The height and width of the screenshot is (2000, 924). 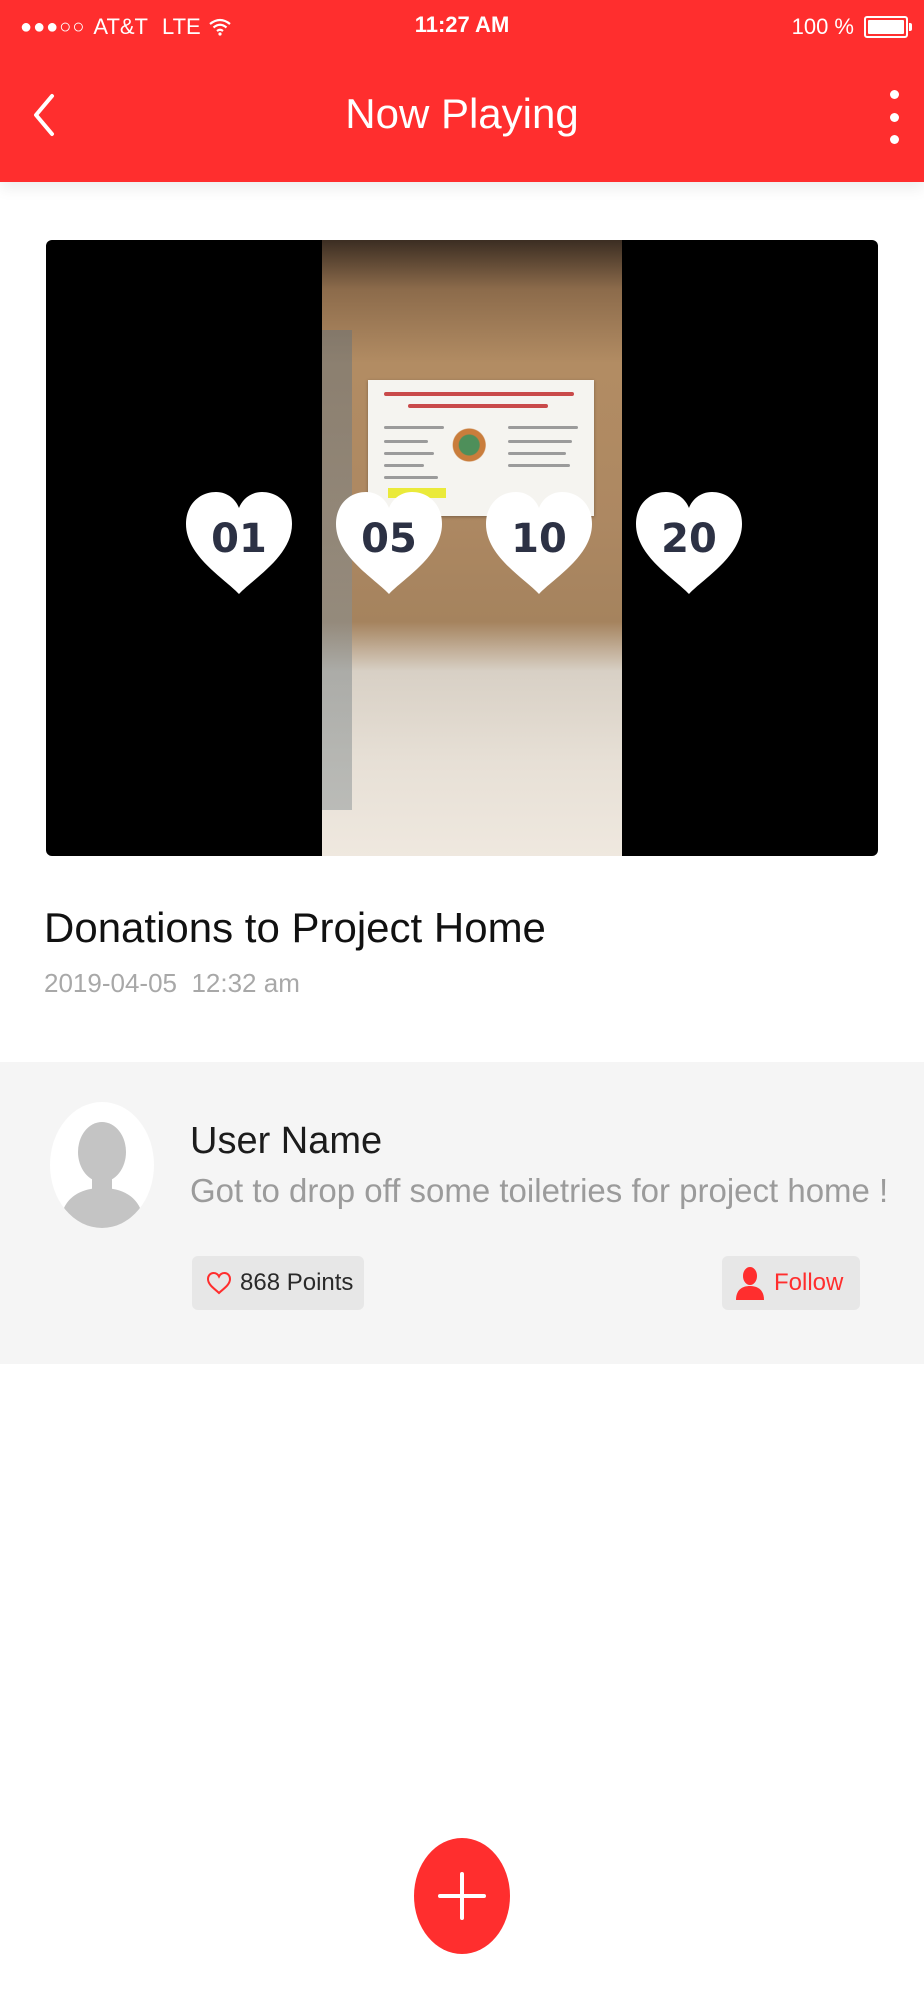 What do you see at coordinates (462, 1896) in the screenshot?
I see `add-button` at bounding box center [462, 1896].